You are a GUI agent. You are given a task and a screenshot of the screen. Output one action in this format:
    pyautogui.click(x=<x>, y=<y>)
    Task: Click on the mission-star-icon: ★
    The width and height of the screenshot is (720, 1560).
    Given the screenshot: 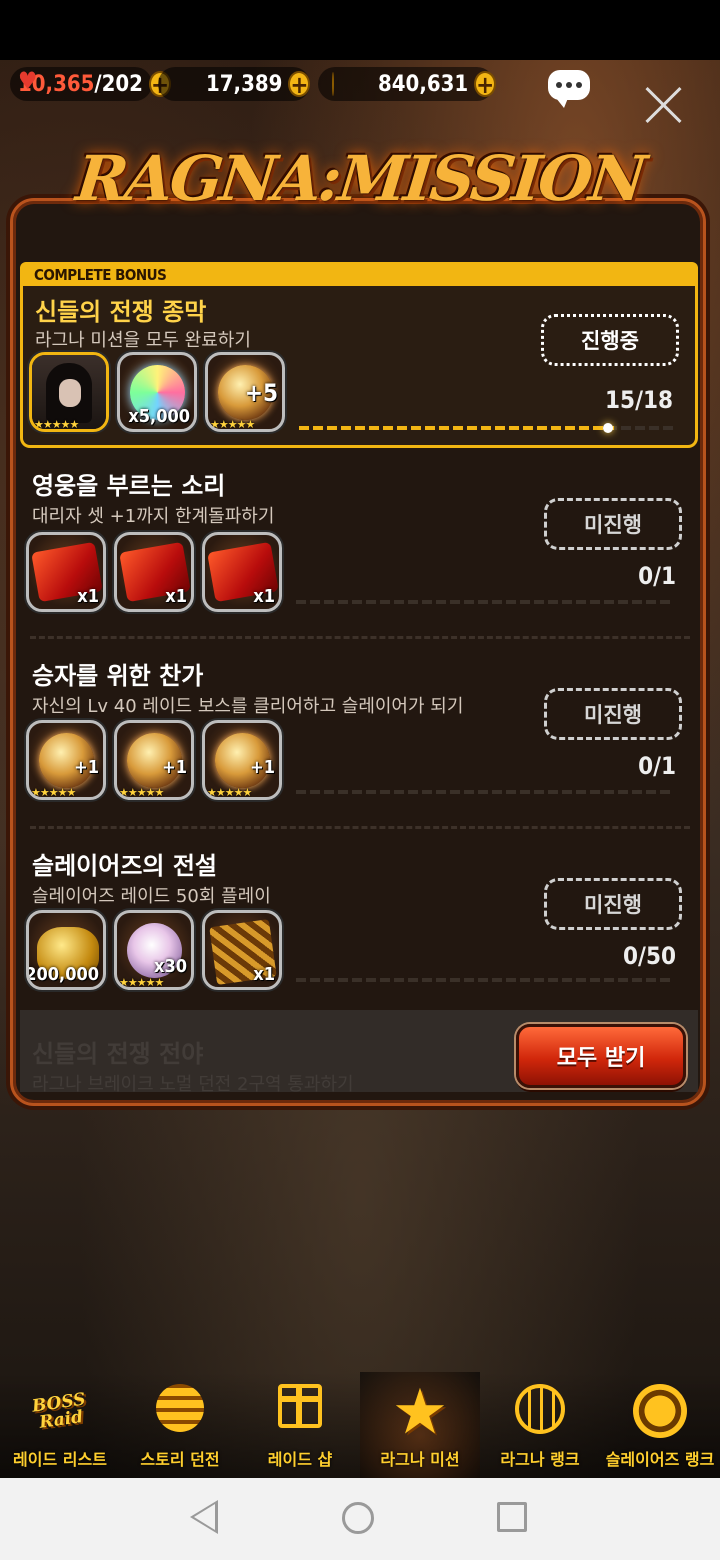 What is the action you would take?
    pyautogui.click(x=420, y=1412)
    